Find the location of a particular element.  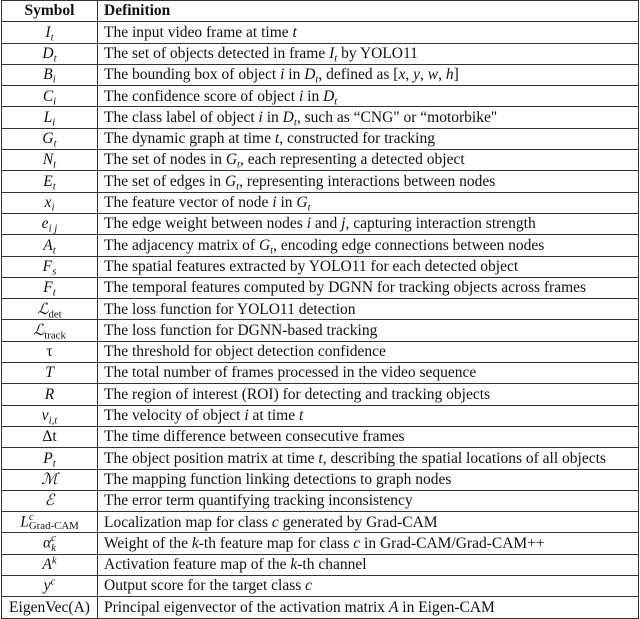

table-row: Ci The confidence score of object i in Dt is located at coordinates (320, 96).